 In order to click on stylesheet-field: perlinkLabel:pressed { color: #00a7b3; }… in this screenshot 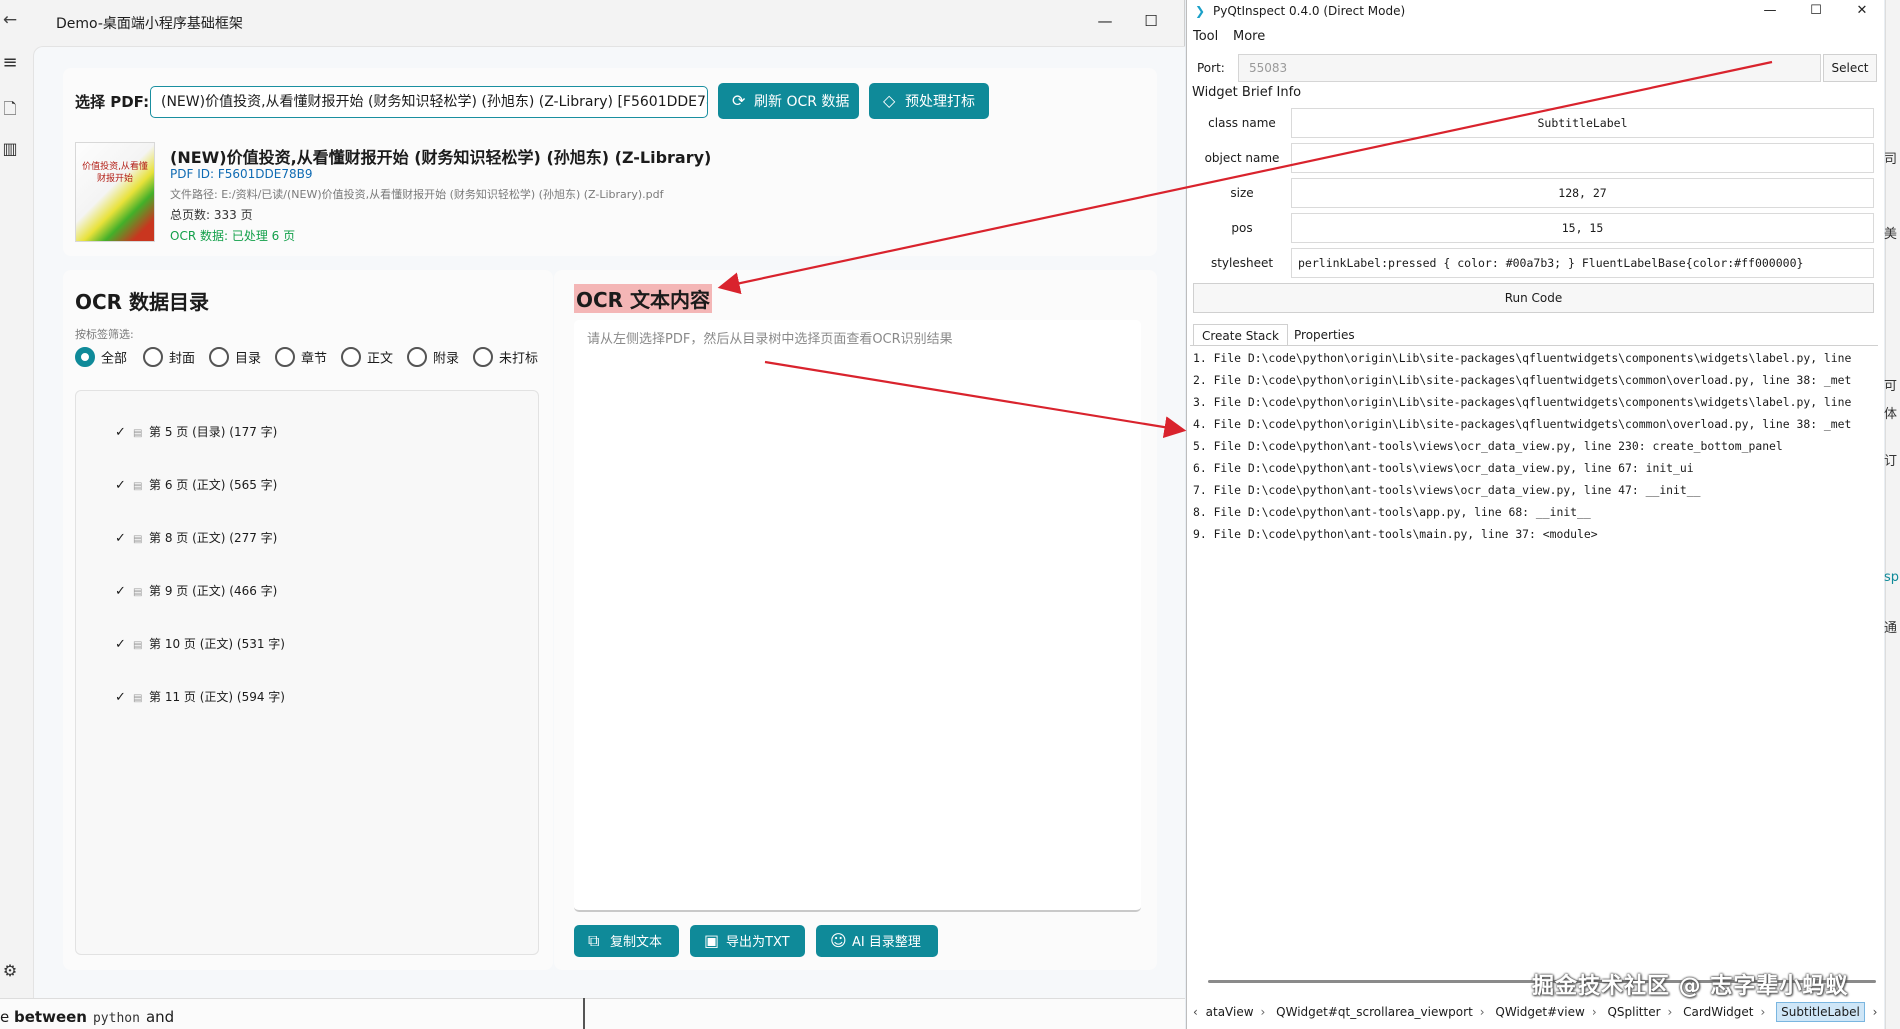, I will do `click(1582, 263)`.